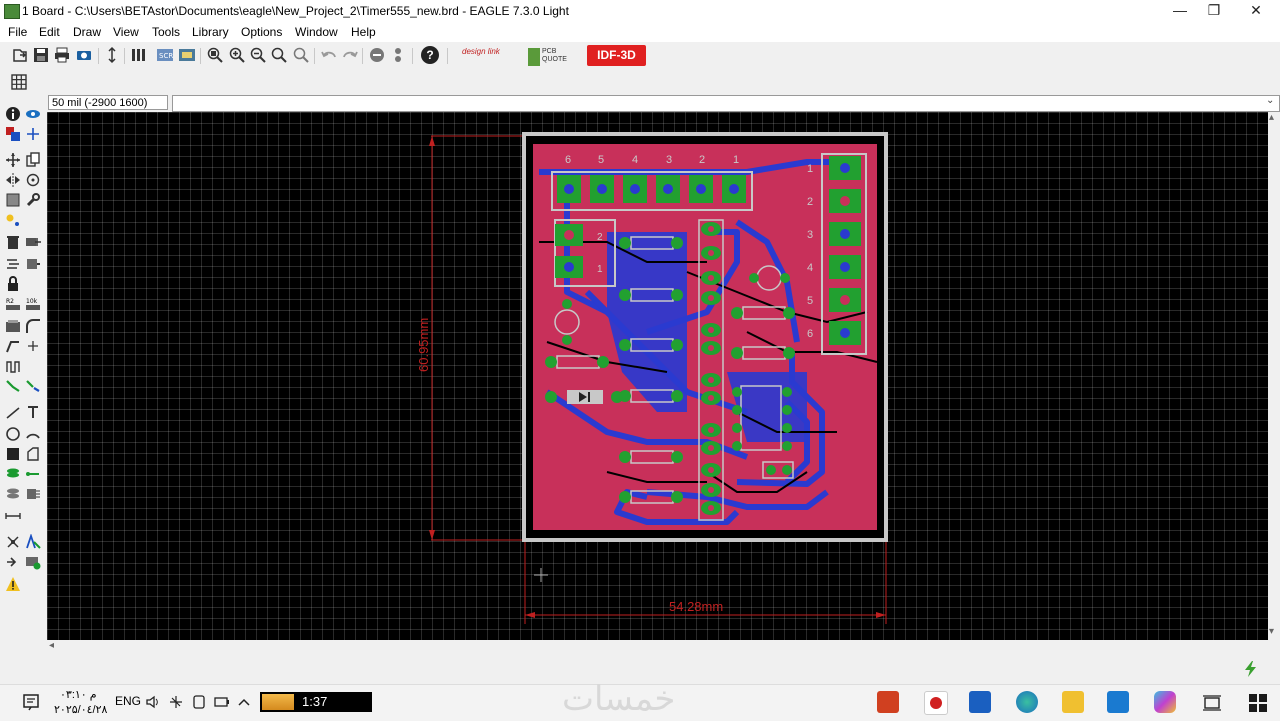 Image resolution: width=1280 pixels, height=721 pixels. What do you see at coordinates (13, 366) in the screenshot?
I see `meander-icon` at bounding box center [13, 366].